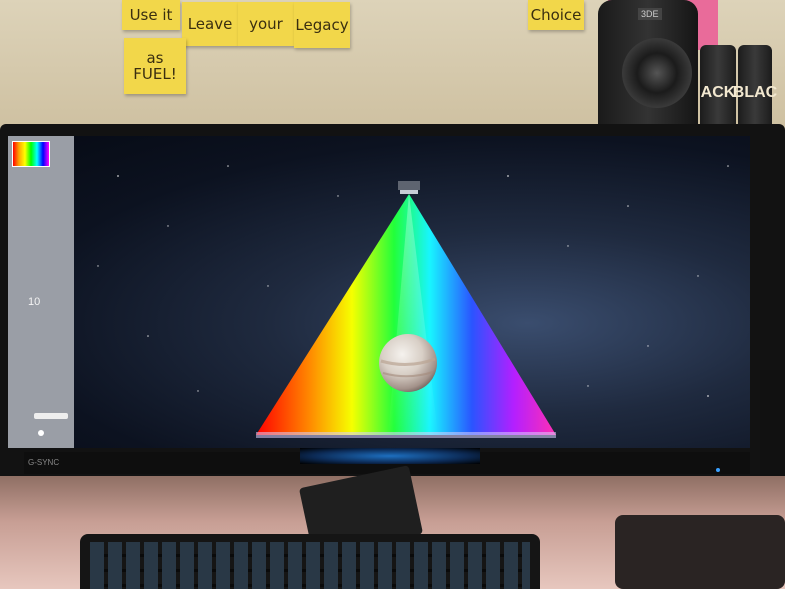 This screenshot has width=785, height=589. I want to click on light-emitter-teeth, so click(409, 192).